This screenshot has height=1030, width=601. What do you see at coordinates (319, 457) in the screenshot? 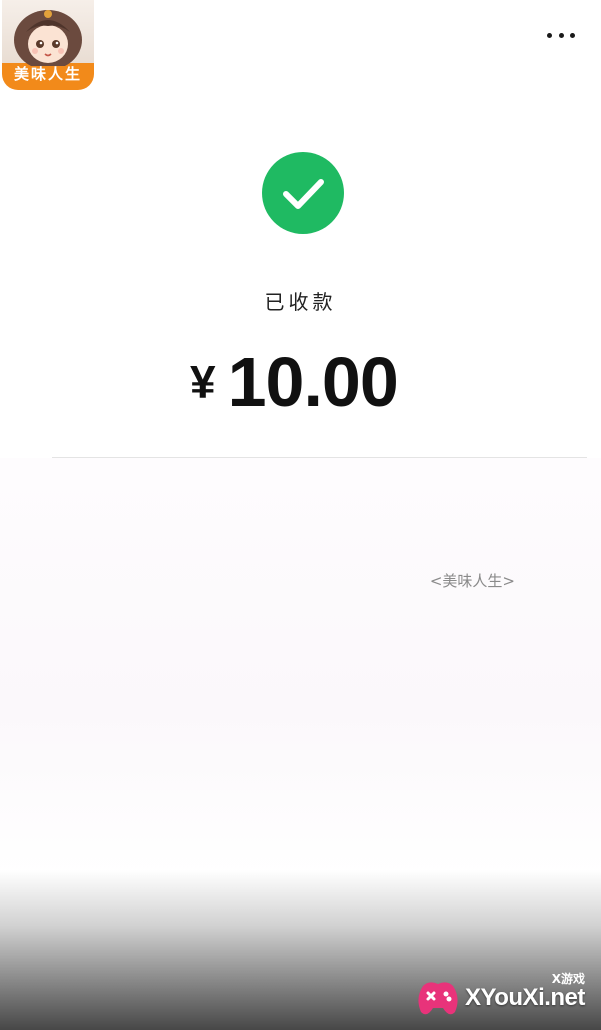
I see `divider` at bounding box center [319, 457].